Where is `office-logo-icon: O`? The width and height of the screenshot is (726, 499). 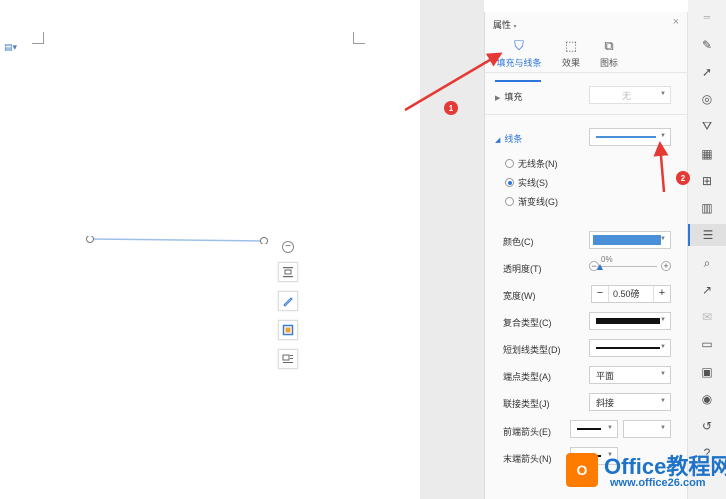
office-logo-icon: O is located at coordinates (582, 470).